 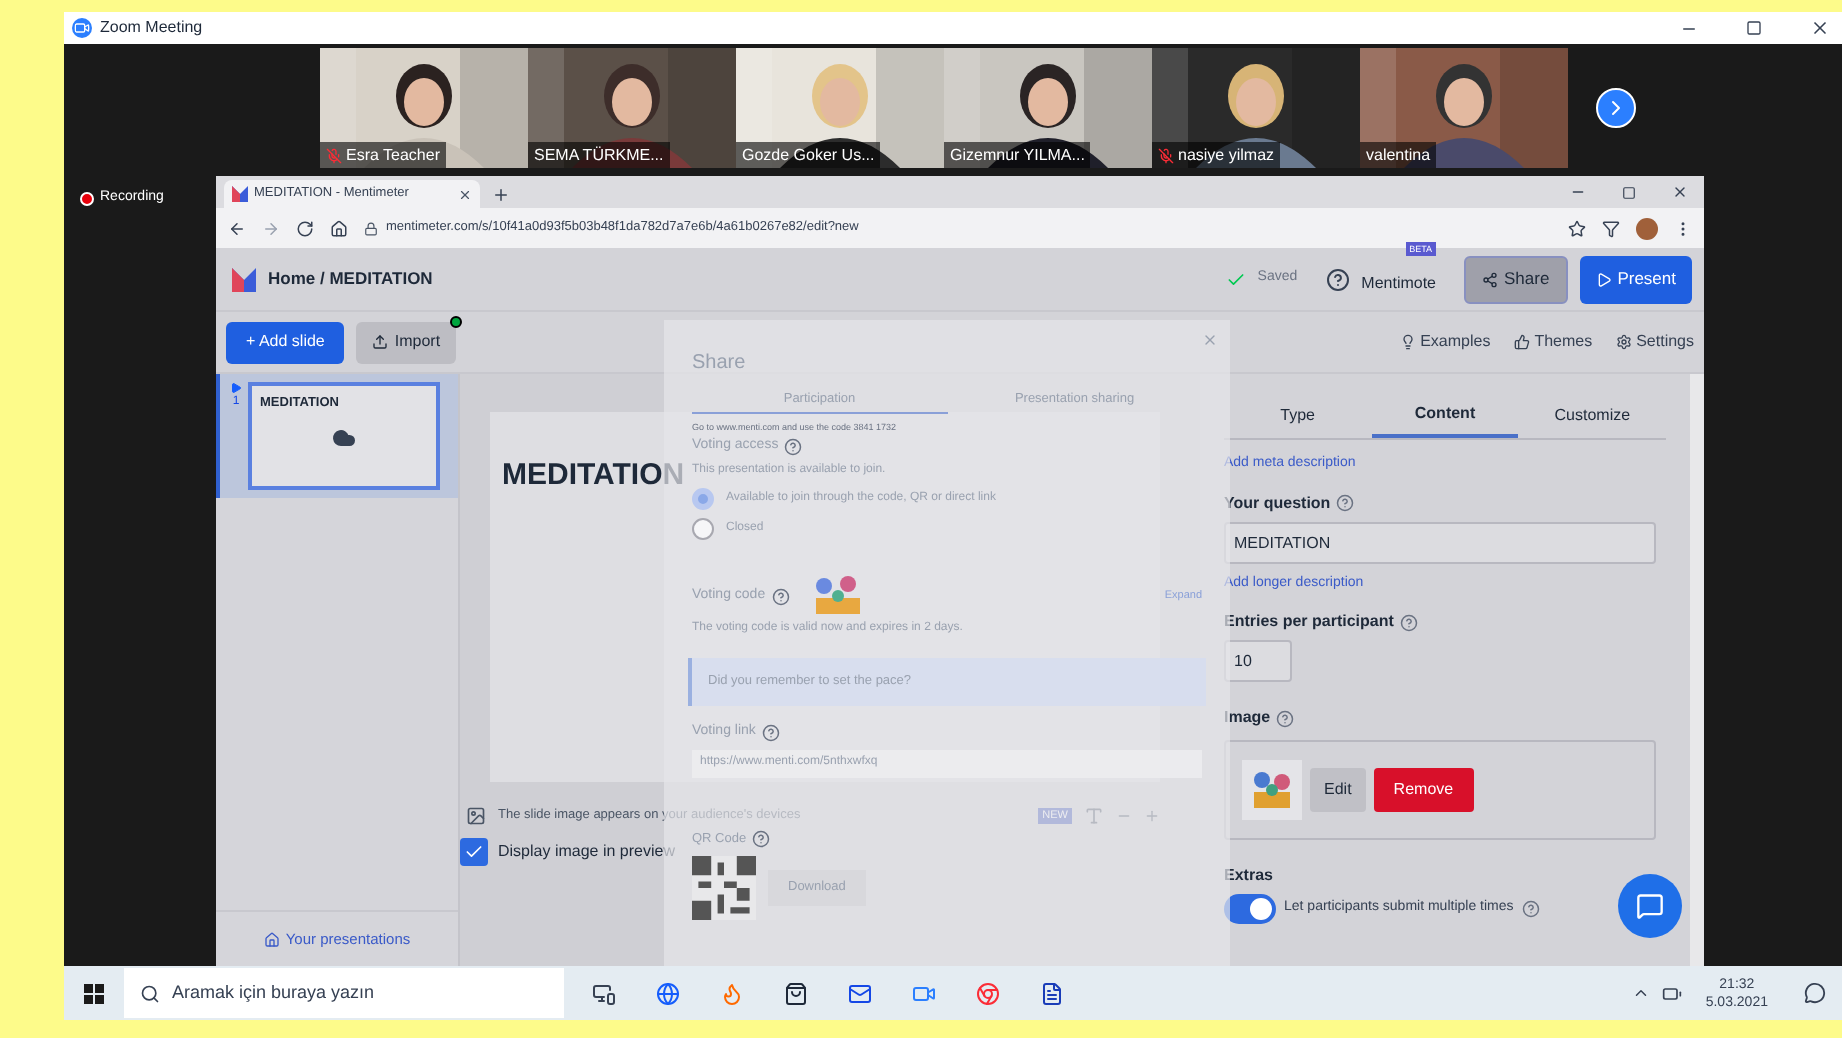 What do you see at coordinates (1611, 228) in the screenshot?
I see `extension-icon` at bounding box center [1611, 228].